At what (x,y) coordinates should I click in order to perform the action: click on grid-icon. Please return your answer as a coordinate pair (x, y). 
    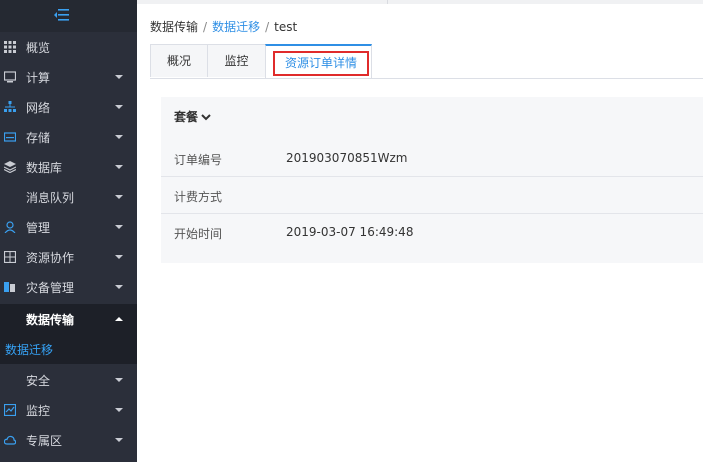
    Looking at the image, I should click on (10, 47).